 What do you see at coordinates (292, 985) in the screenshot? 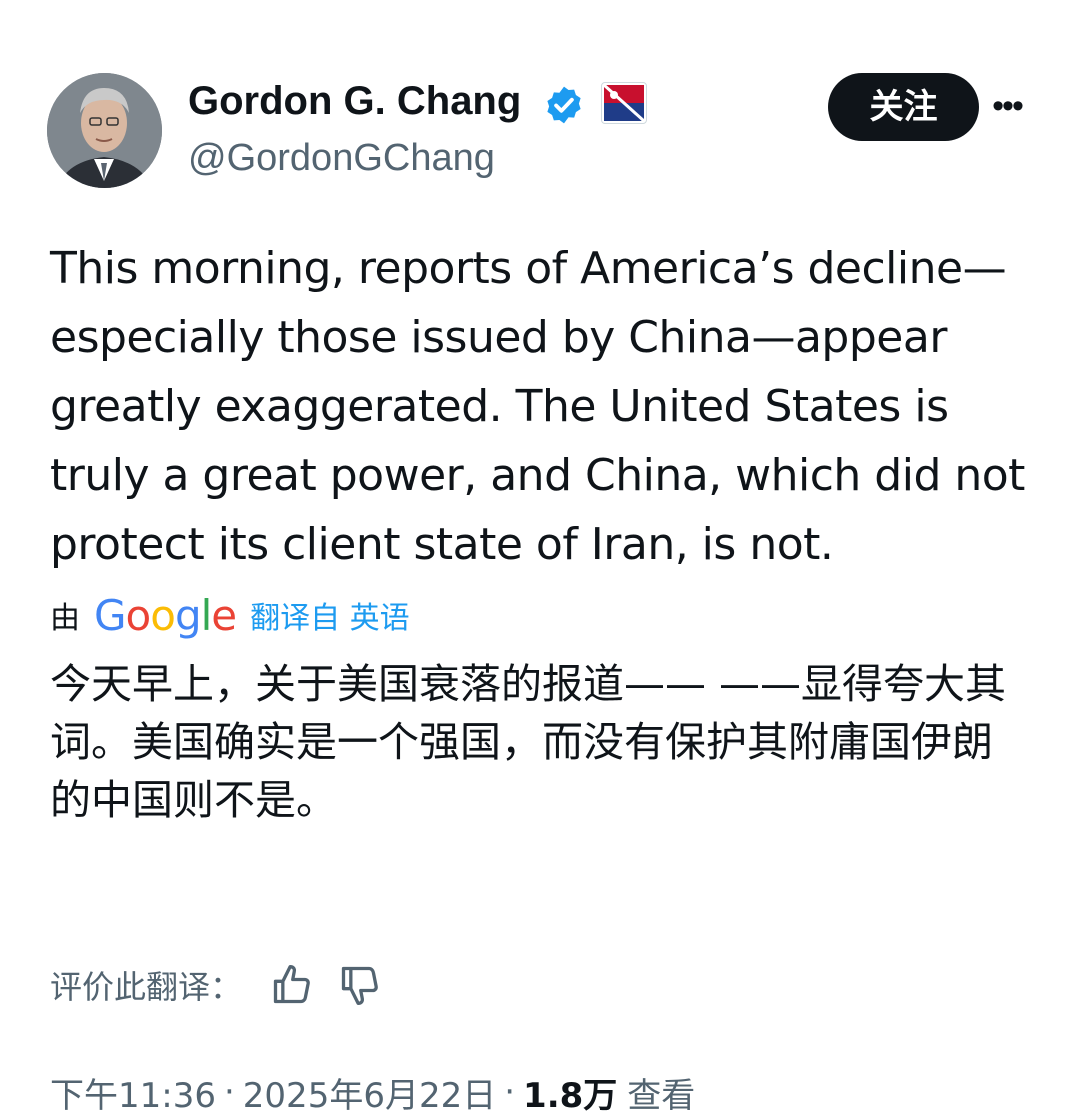
I see `thumbs-up-icon` at bounding box center [292, 985].